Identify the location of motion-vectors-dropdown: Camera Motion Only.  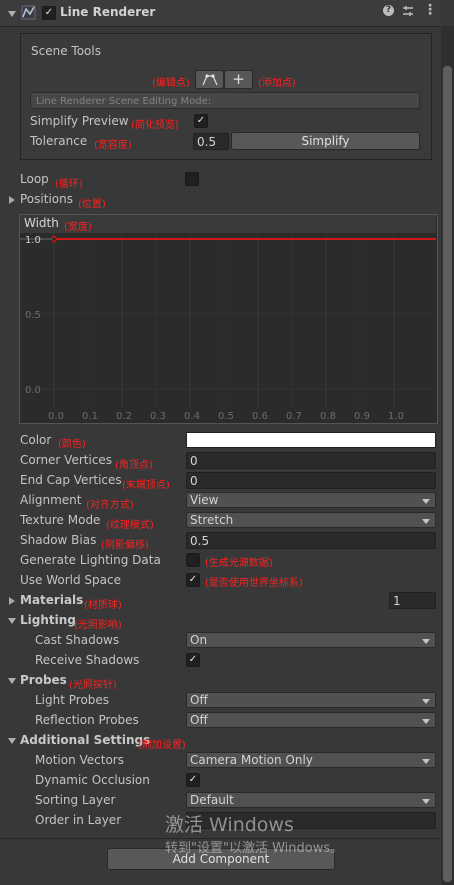
(311, 760).